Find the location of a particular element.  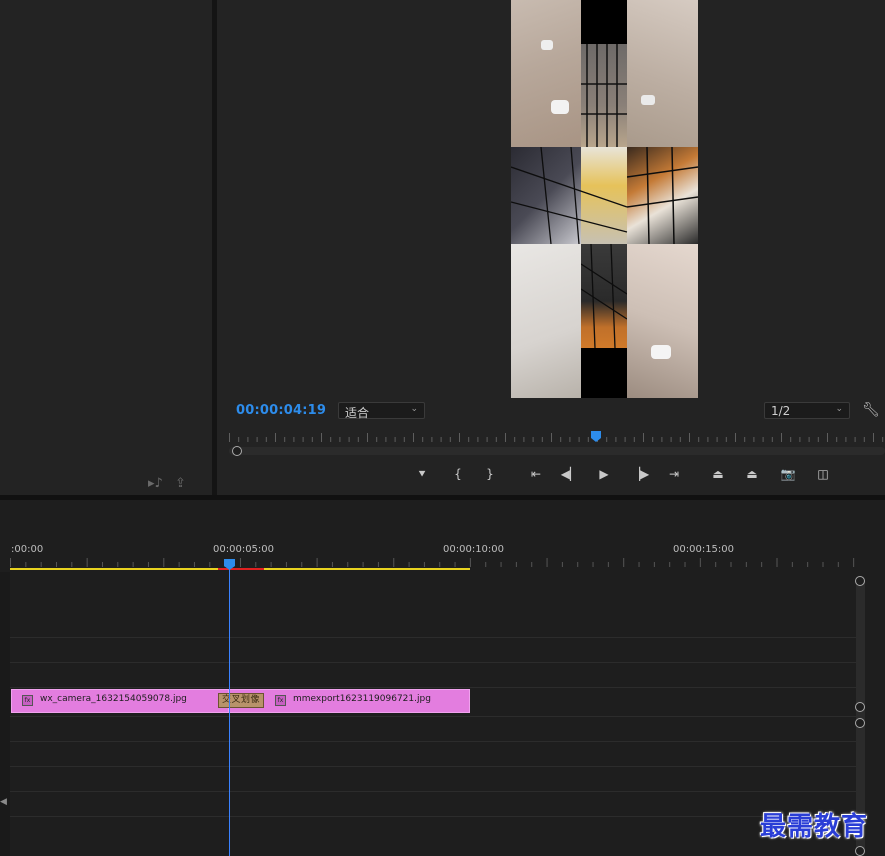

playhead-timecode: 00:00:04:19 is located at coordinates (281, 410).